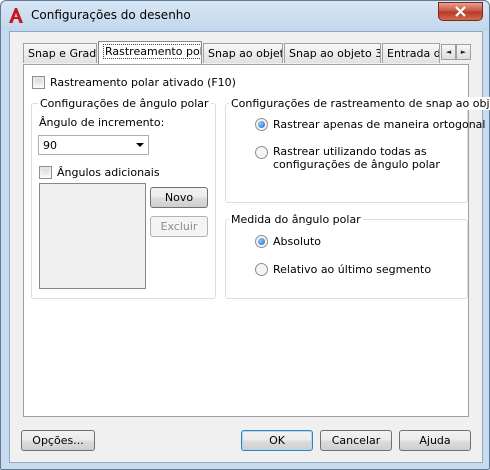  I want to click on tab-label: Entrada din, so click(413, 53).